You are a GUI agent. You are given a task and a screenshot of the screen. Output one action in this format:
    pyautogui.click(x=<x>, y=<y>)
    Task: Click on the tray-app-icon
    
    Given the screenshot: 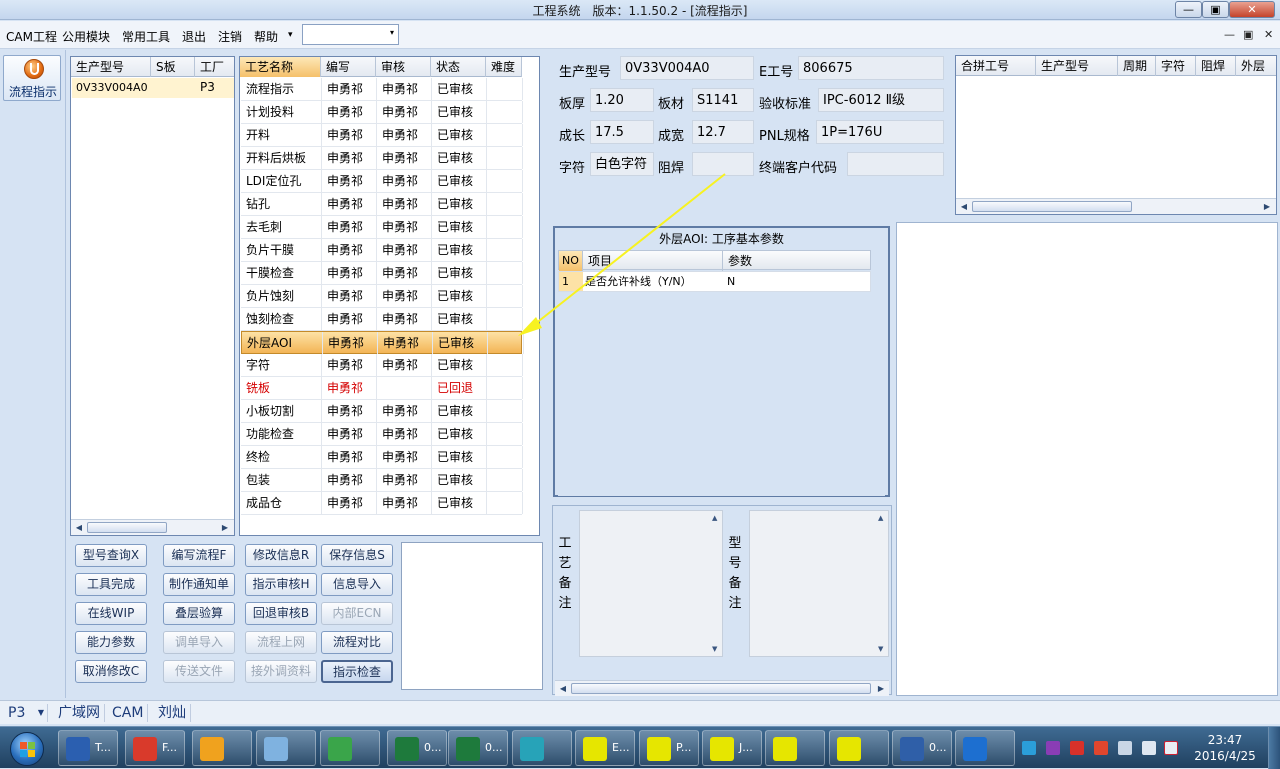 What is the action you would take?
    pyautogui.click(x=1029, y=748)
    